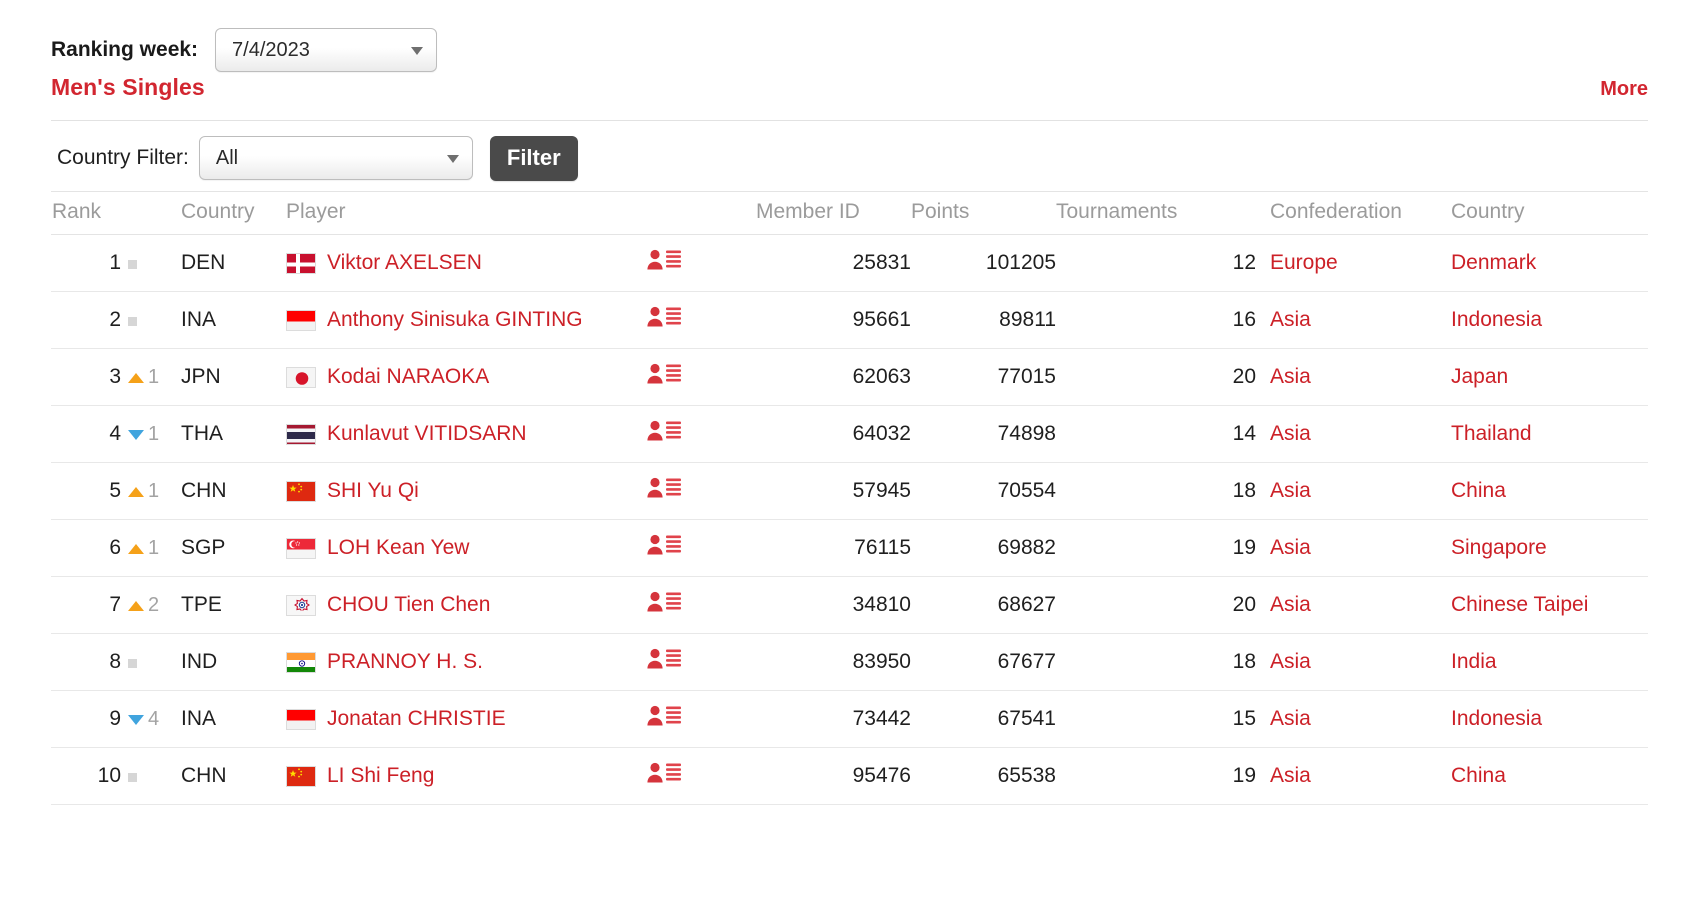  What do you see at coordinates (983, 263) in the screenshot?
I see `cell-points: 101205` at bounding box center [983, 263].